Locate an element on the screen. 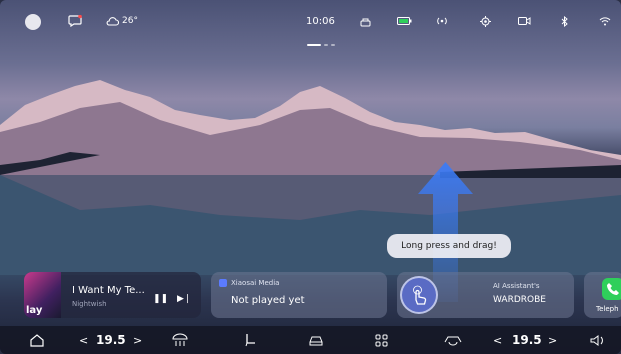 Image resolution: width=621 pixels, height=354 pixels. status-bar: 26° 10:06 is located at coordinates (310, 20).